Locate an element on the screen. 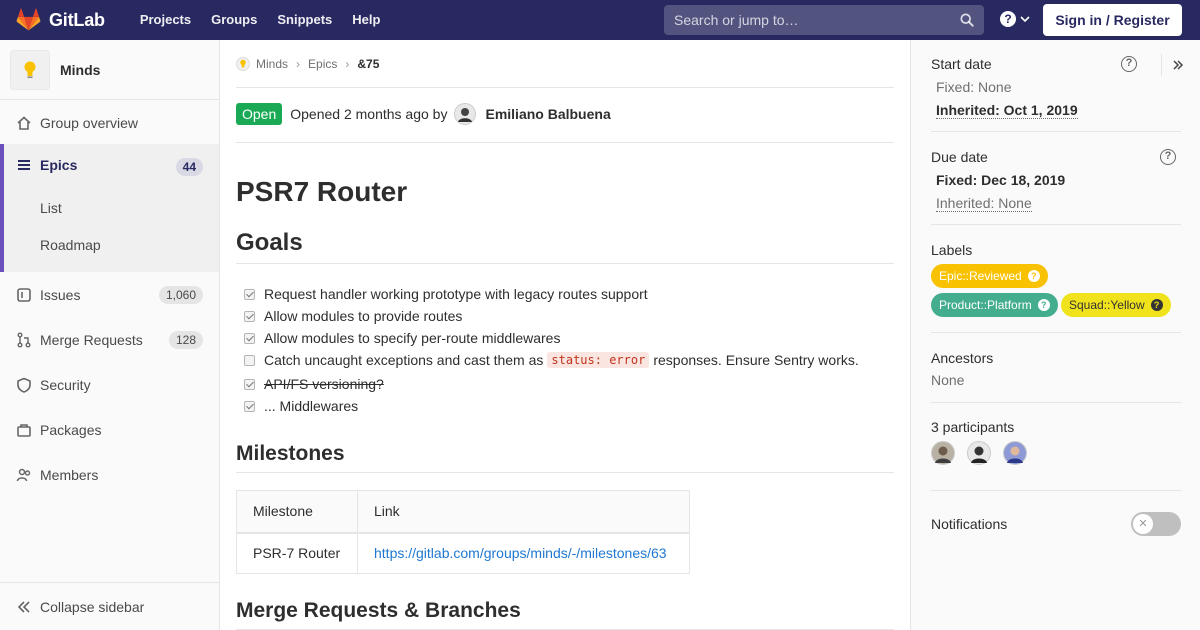  sidebar-item-label: Epics is located at coordinates (59, 165).